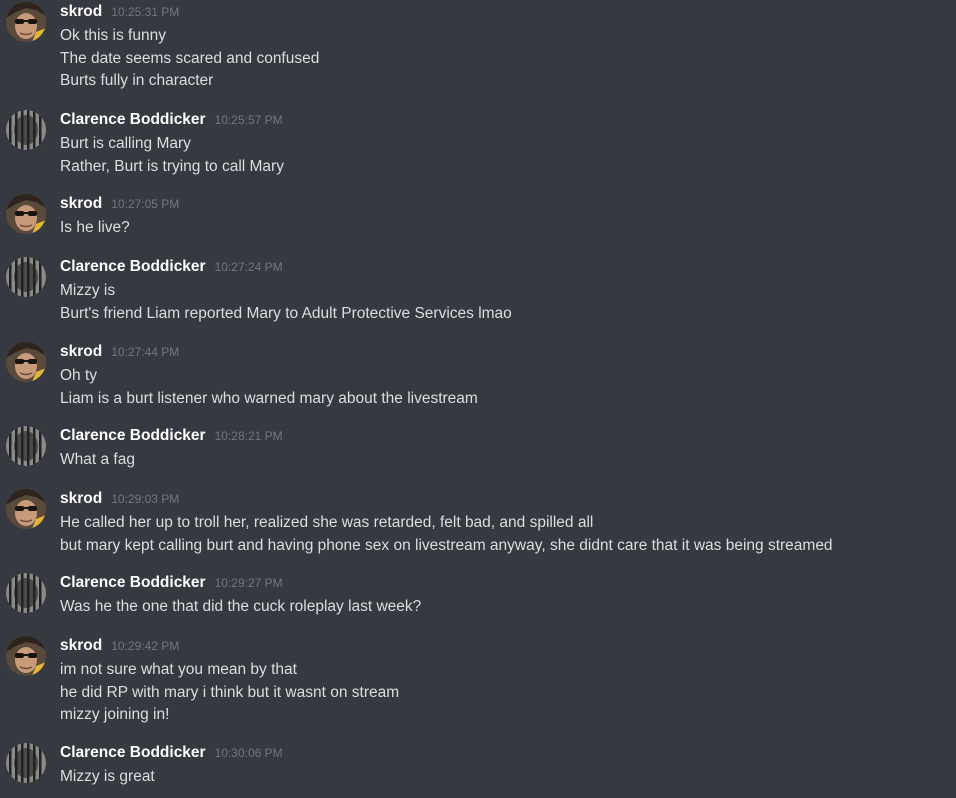  Describe the element at coordinates (97, 459) in the screenshot. I see `message-text: What a fag` at that location.